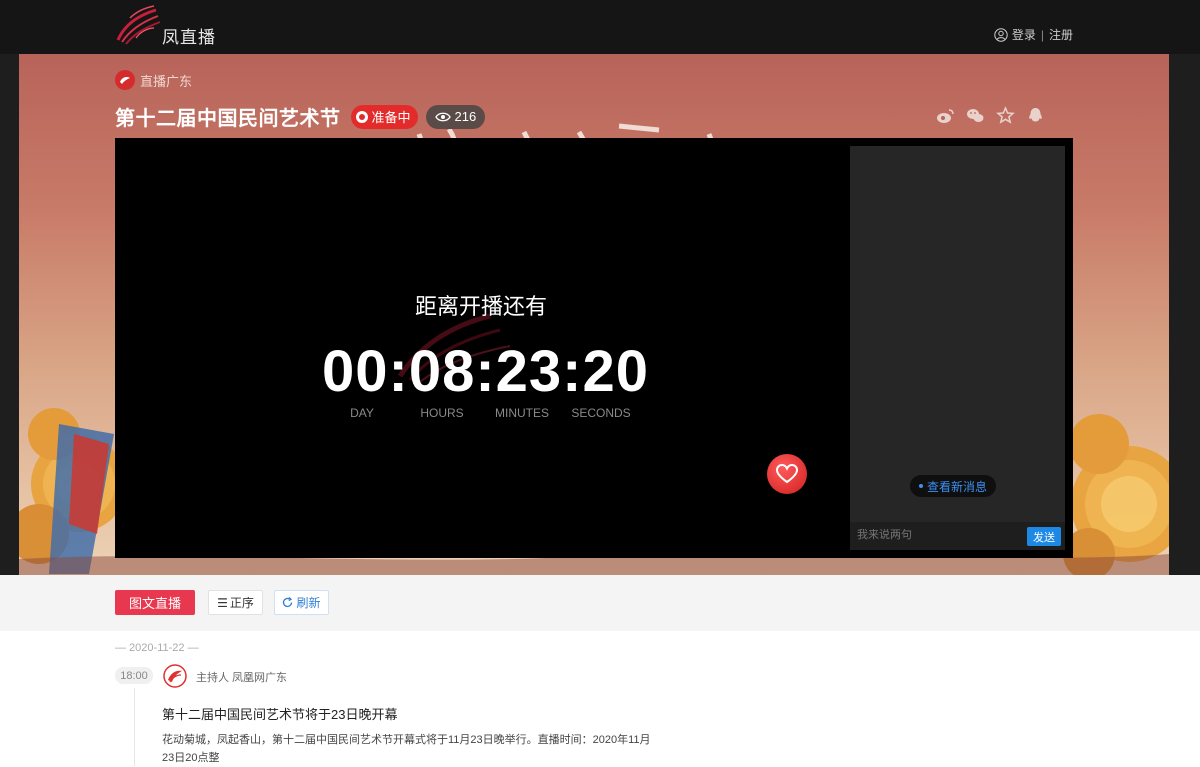 The height and width of the screenshot is (767, 1200). Describe the element at coordinates (222, 602) in the screenshot. I see `sort-icon: ☰` at that location.